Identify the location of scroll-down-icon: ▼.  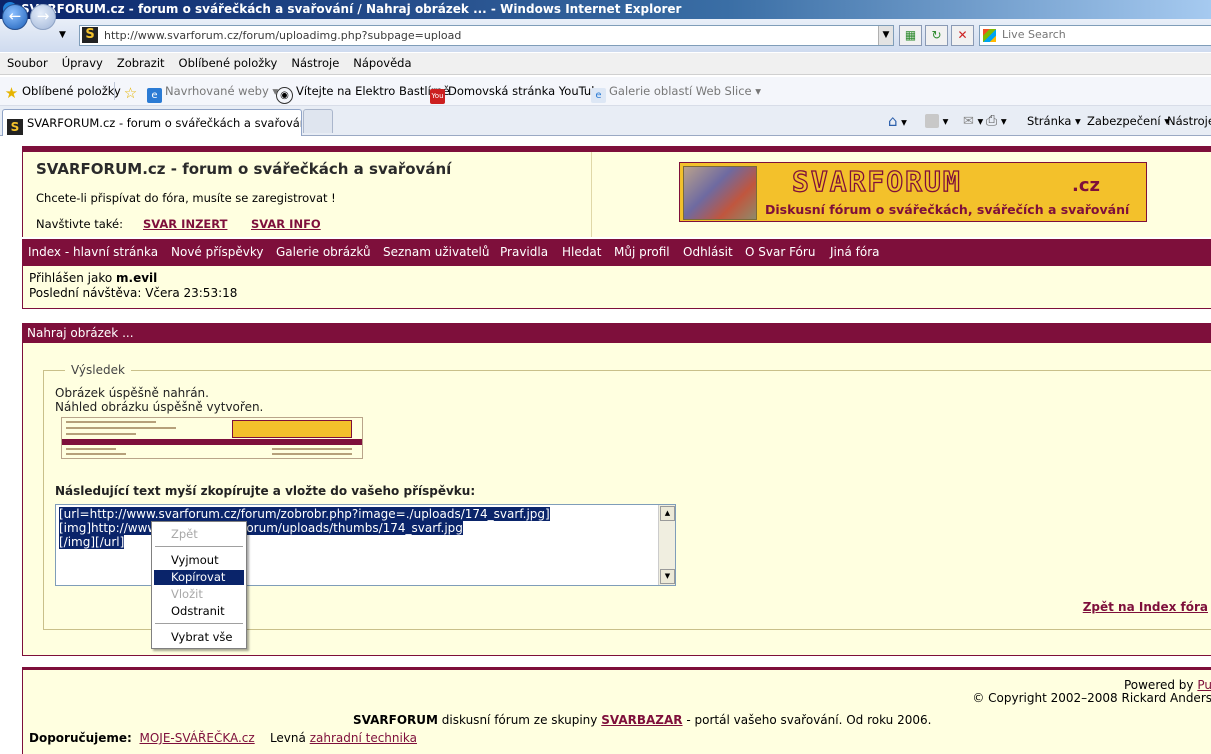
(667, 576).